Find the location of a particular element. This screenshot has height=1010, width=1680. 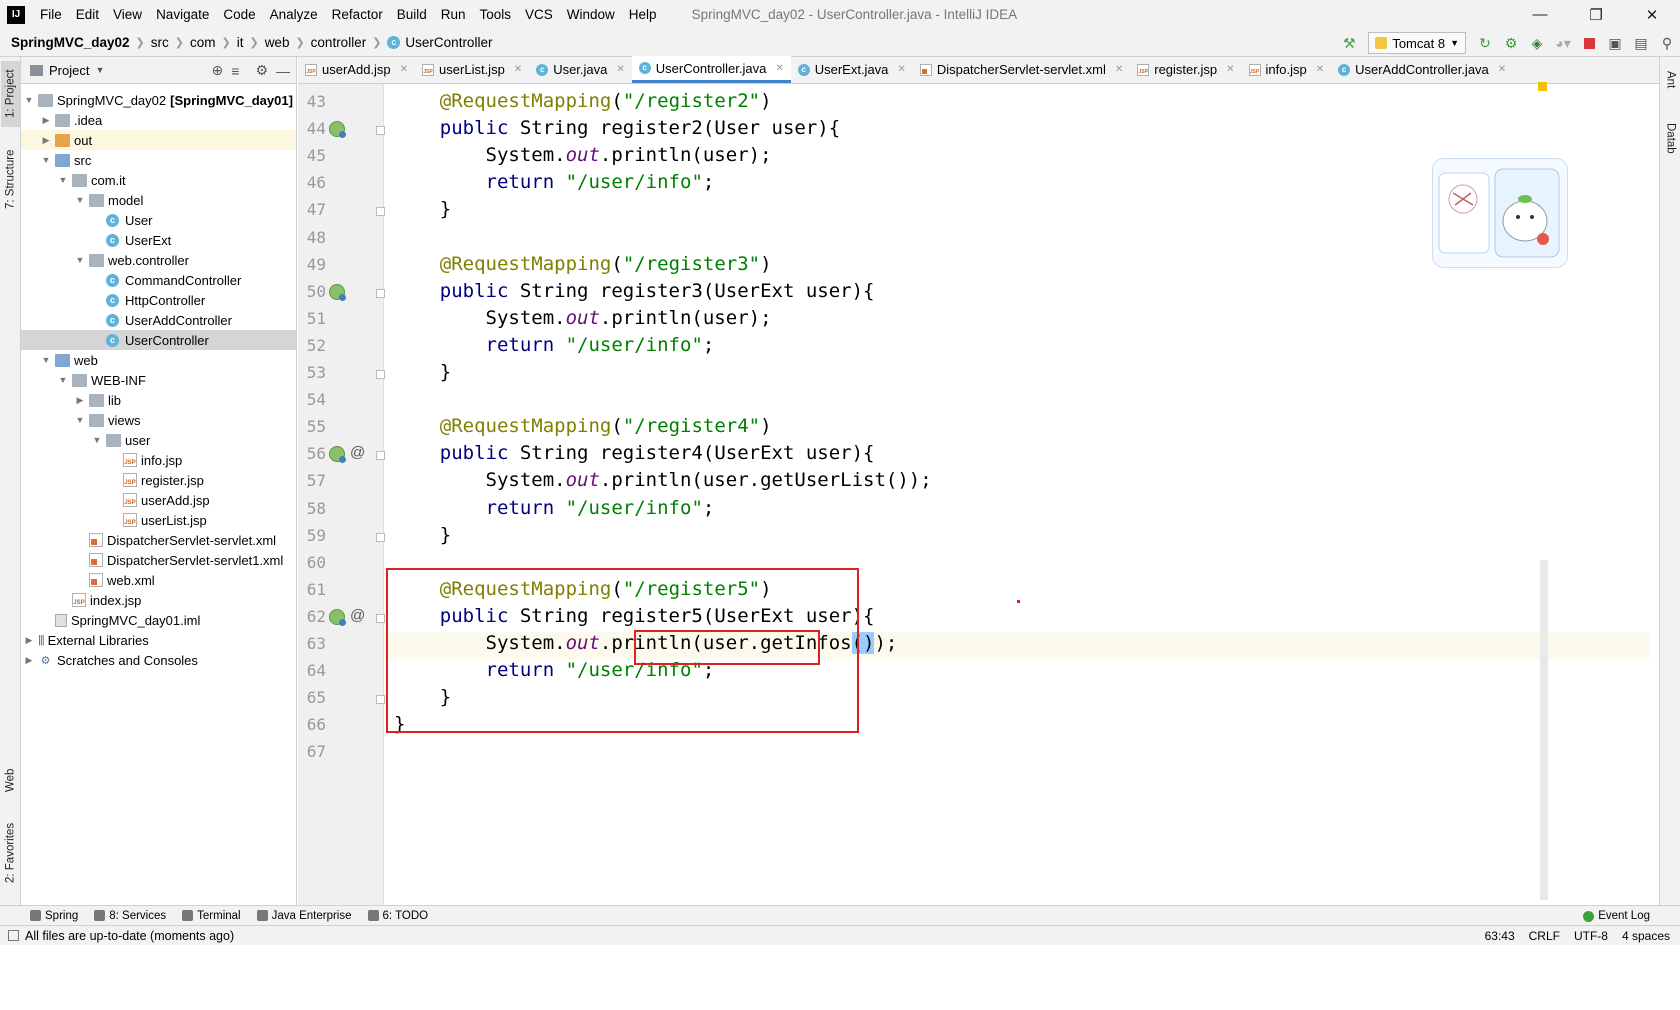

spring-bean-icon is located at coordinates (337, 455).